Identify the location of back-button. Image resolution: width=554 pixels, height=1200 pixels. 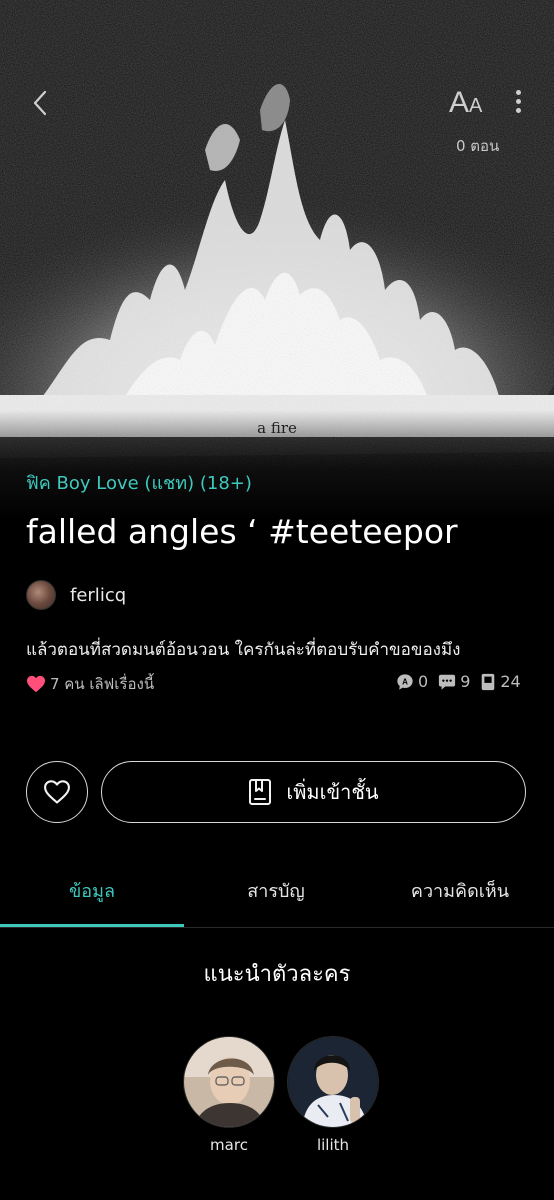
(41, 103).